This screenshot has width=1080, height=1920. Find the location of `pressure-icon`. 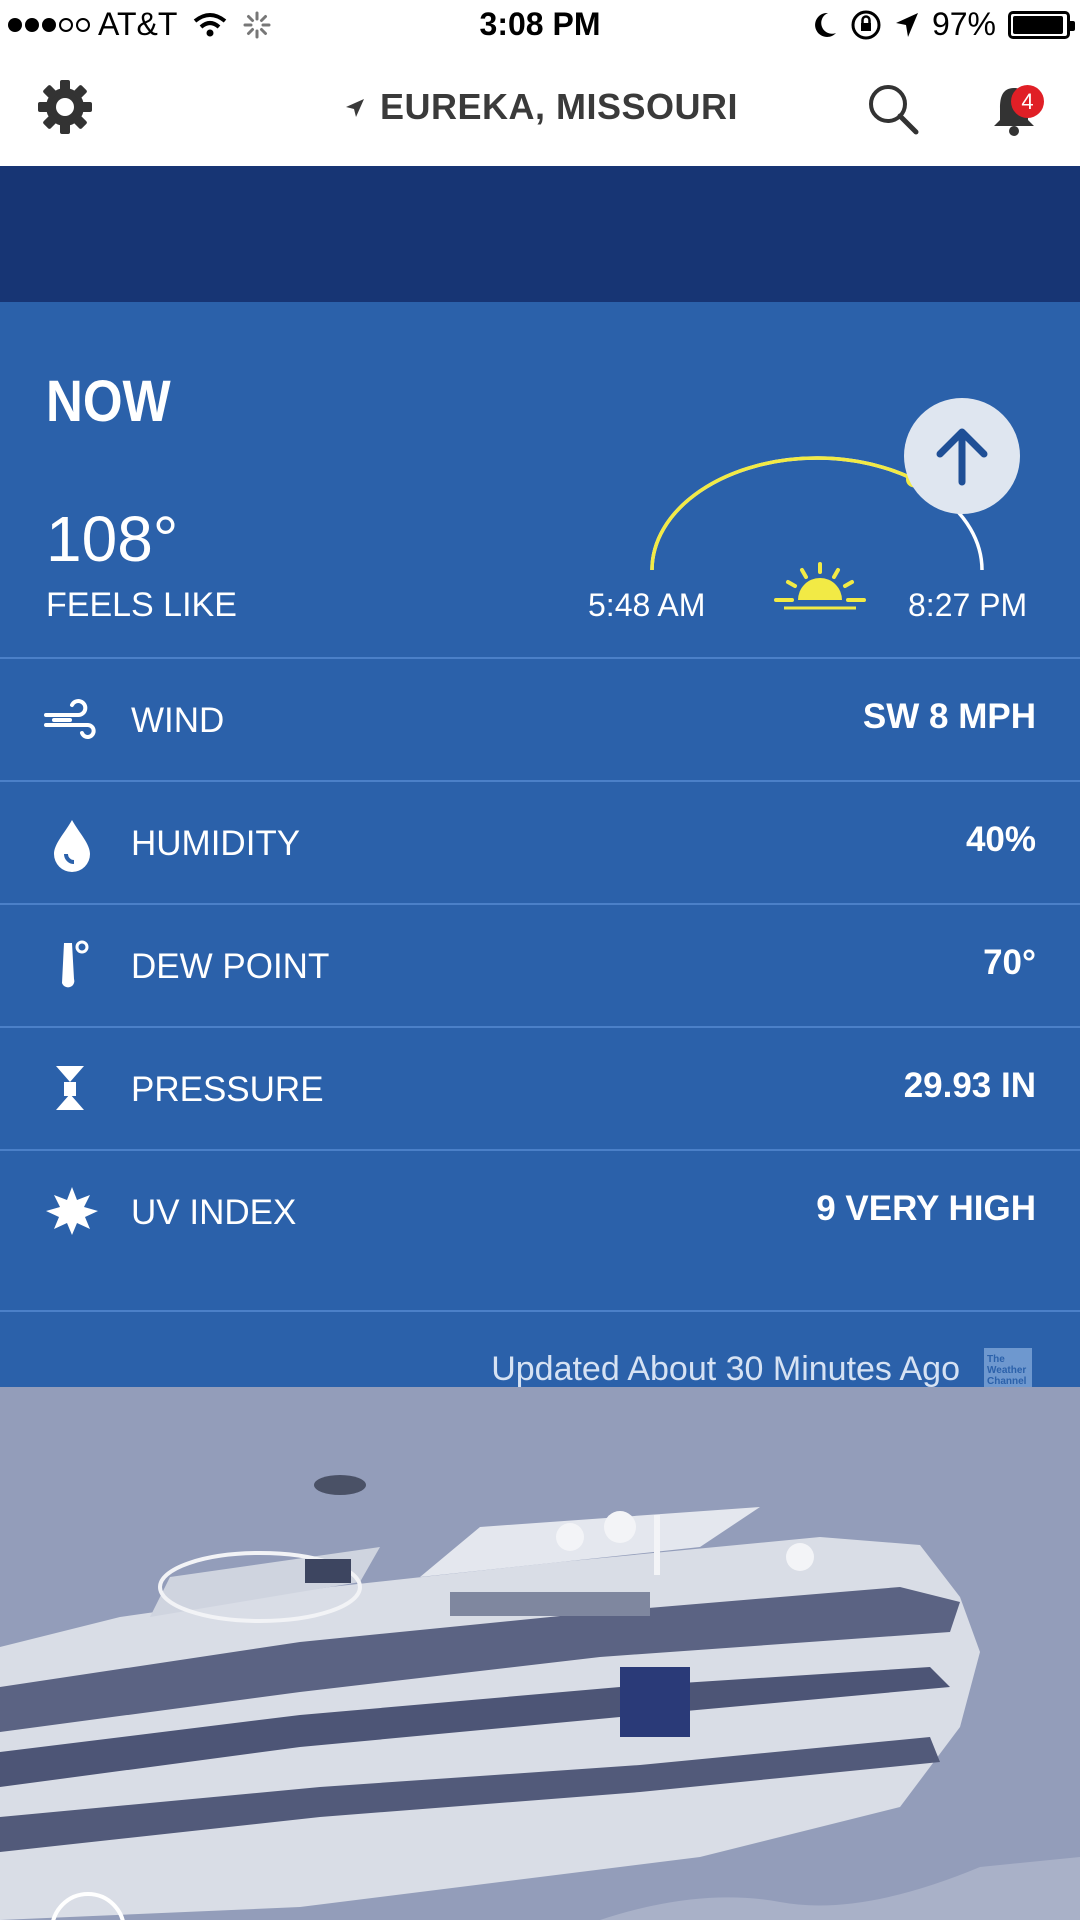

pressure-icon is located at coordinates (70, 1088).